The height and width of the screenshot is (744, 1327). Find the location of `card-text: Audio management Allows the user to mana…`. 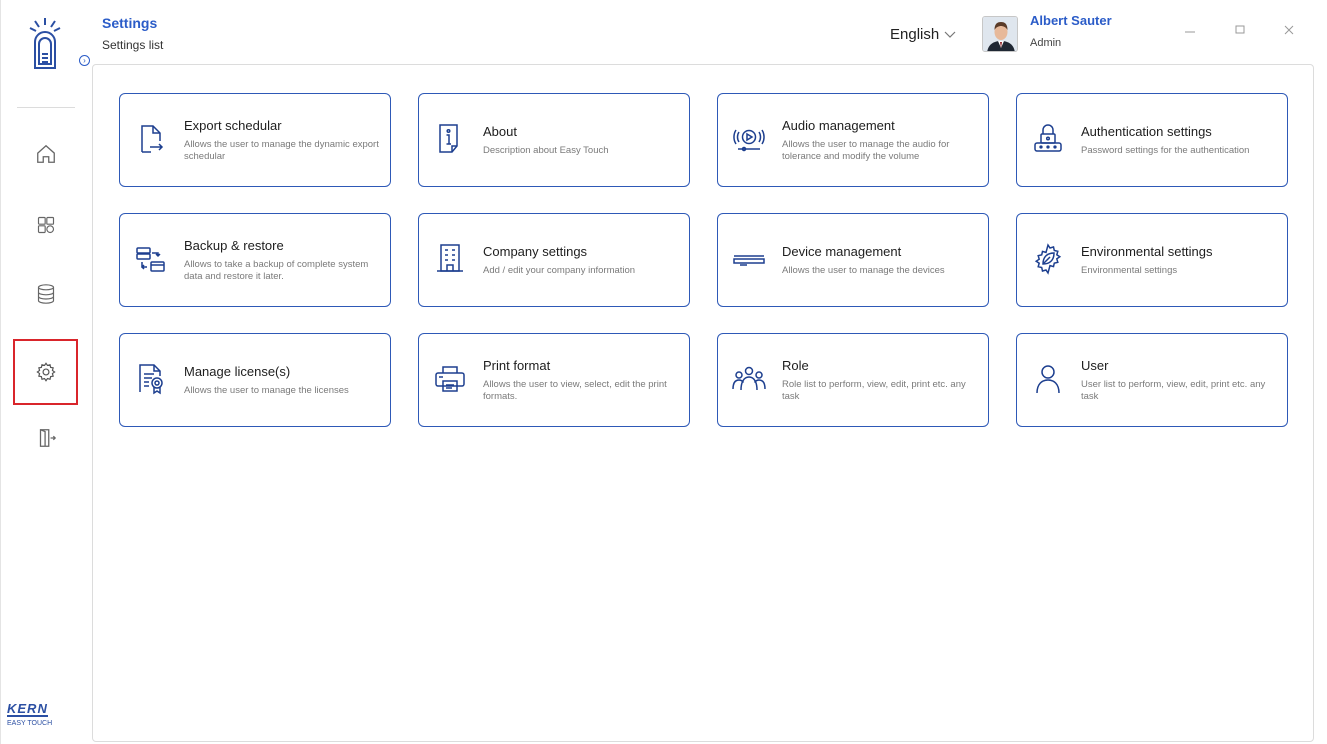

card-text: Audio management Allows the user to mana… is located at coordinates (881, 140).